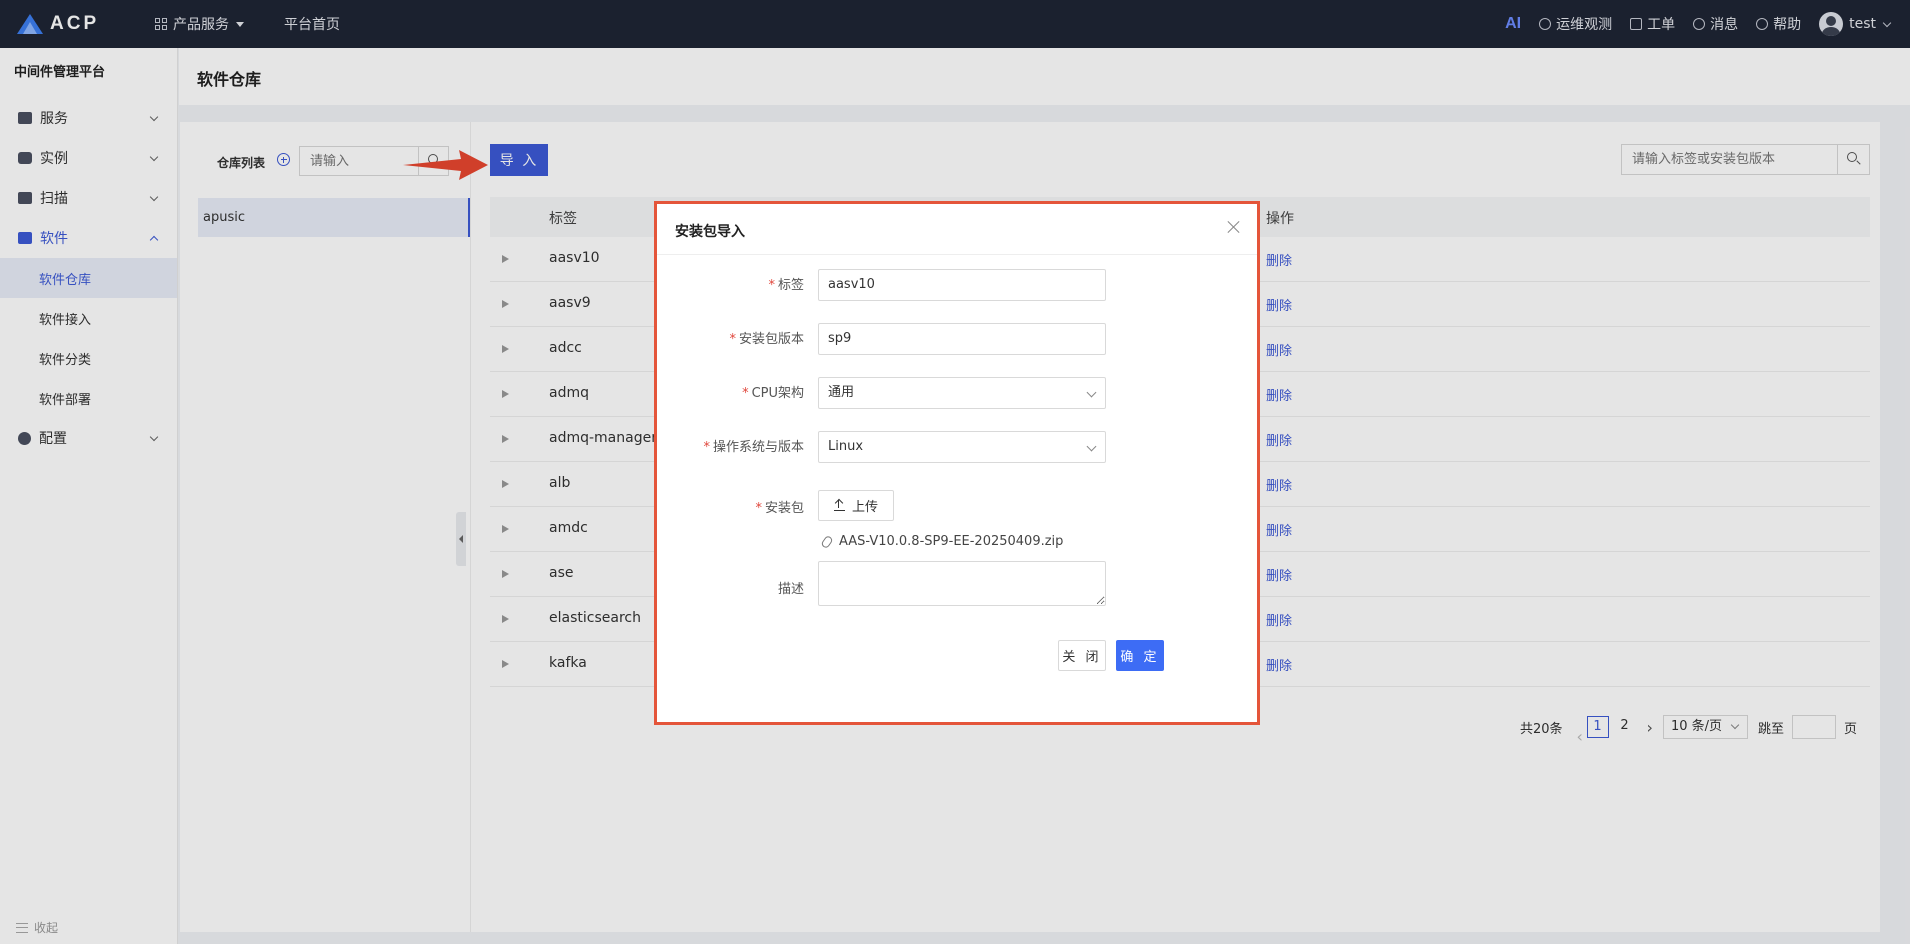  I want to click on confirm-button: 确 定, so click(1140, 655).